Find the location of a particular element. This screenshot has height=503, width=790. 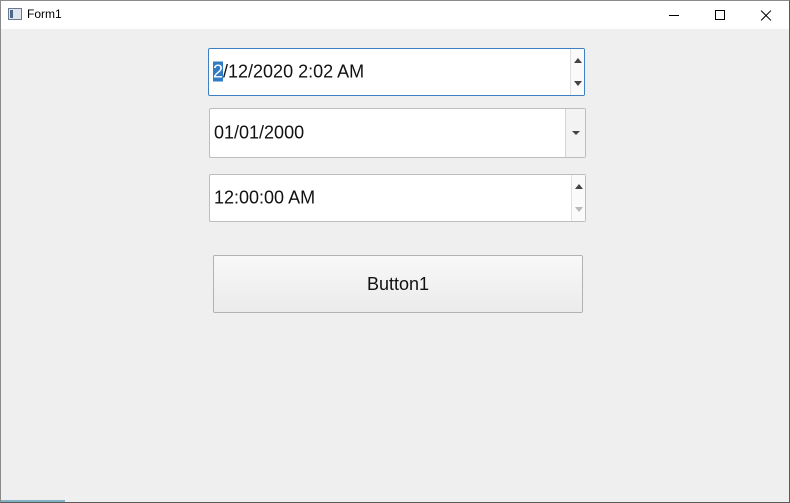

chevron-down-icon is located at coordinates (575, 133).